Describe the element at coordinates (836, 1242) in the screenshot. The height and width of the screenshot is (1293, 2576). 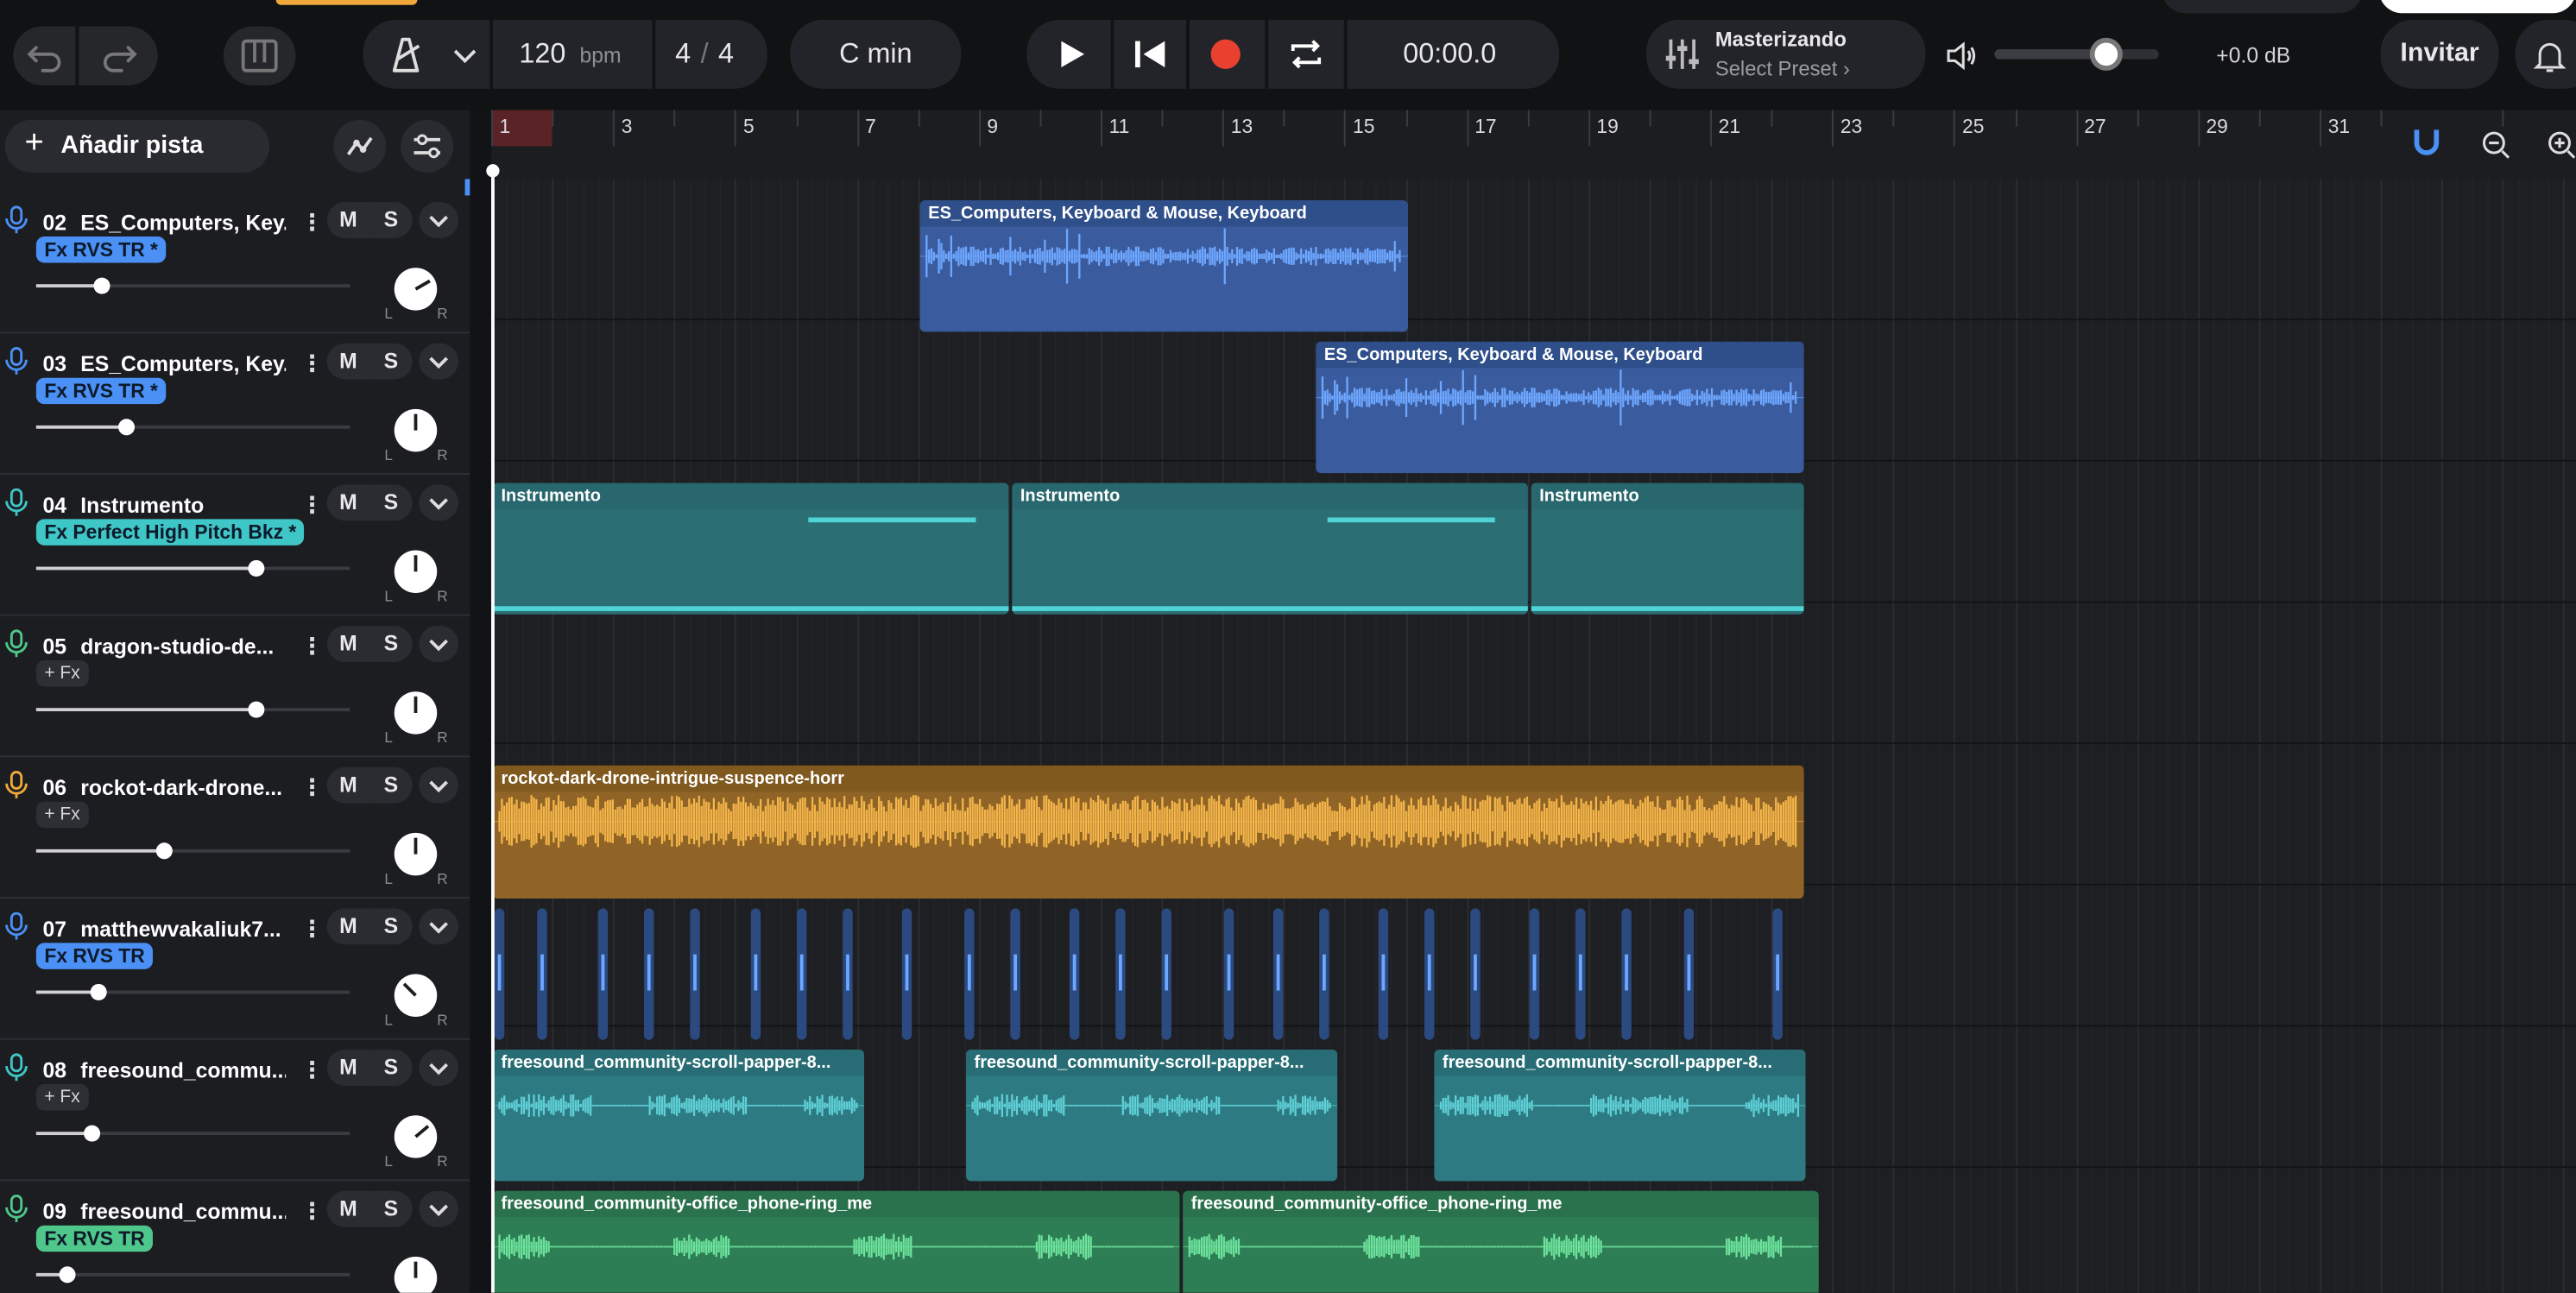
I see `audio-clip: freesound_community-office_phone-ring_me` at that location.